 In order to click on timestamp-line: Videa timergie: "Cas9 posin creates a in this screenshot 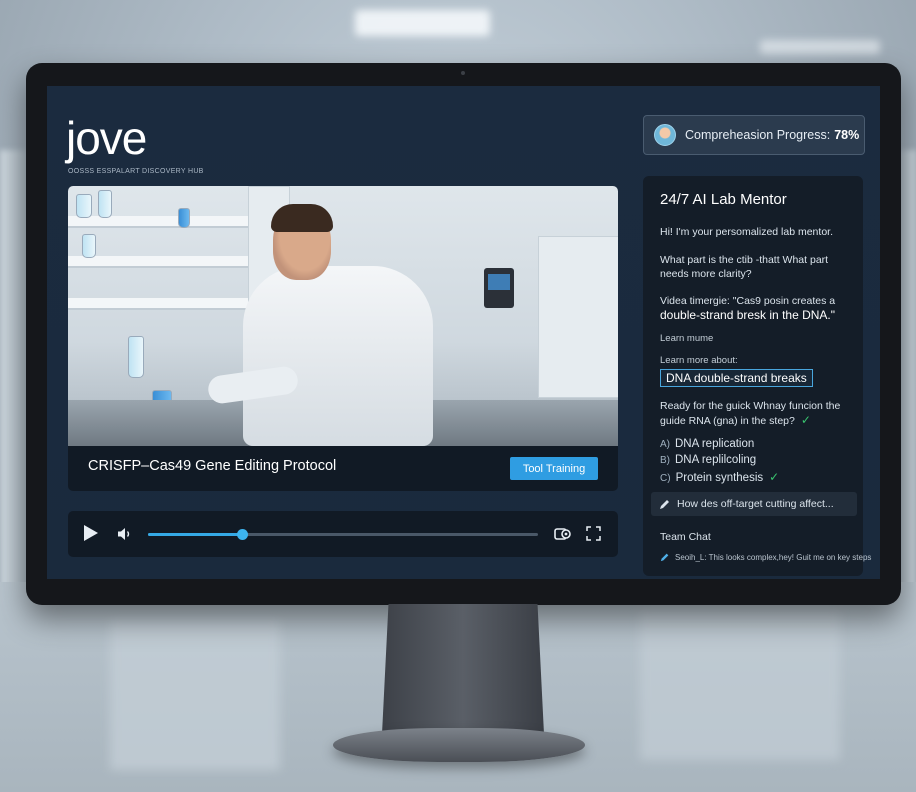, I will do `click(748, 301)`.